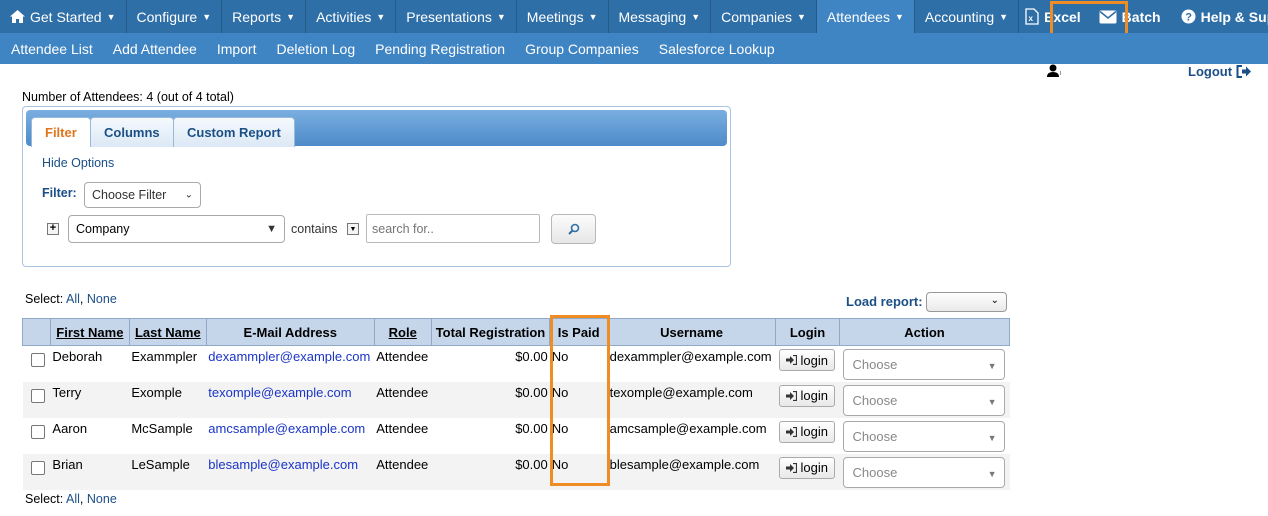 The width and height of the screenshot is (1268, 516). What do you see at coordinates (142, 195) in the screenshot?
I see `choose-filter-select: Choose Filter ⌄` at bounding box center [142, 195].